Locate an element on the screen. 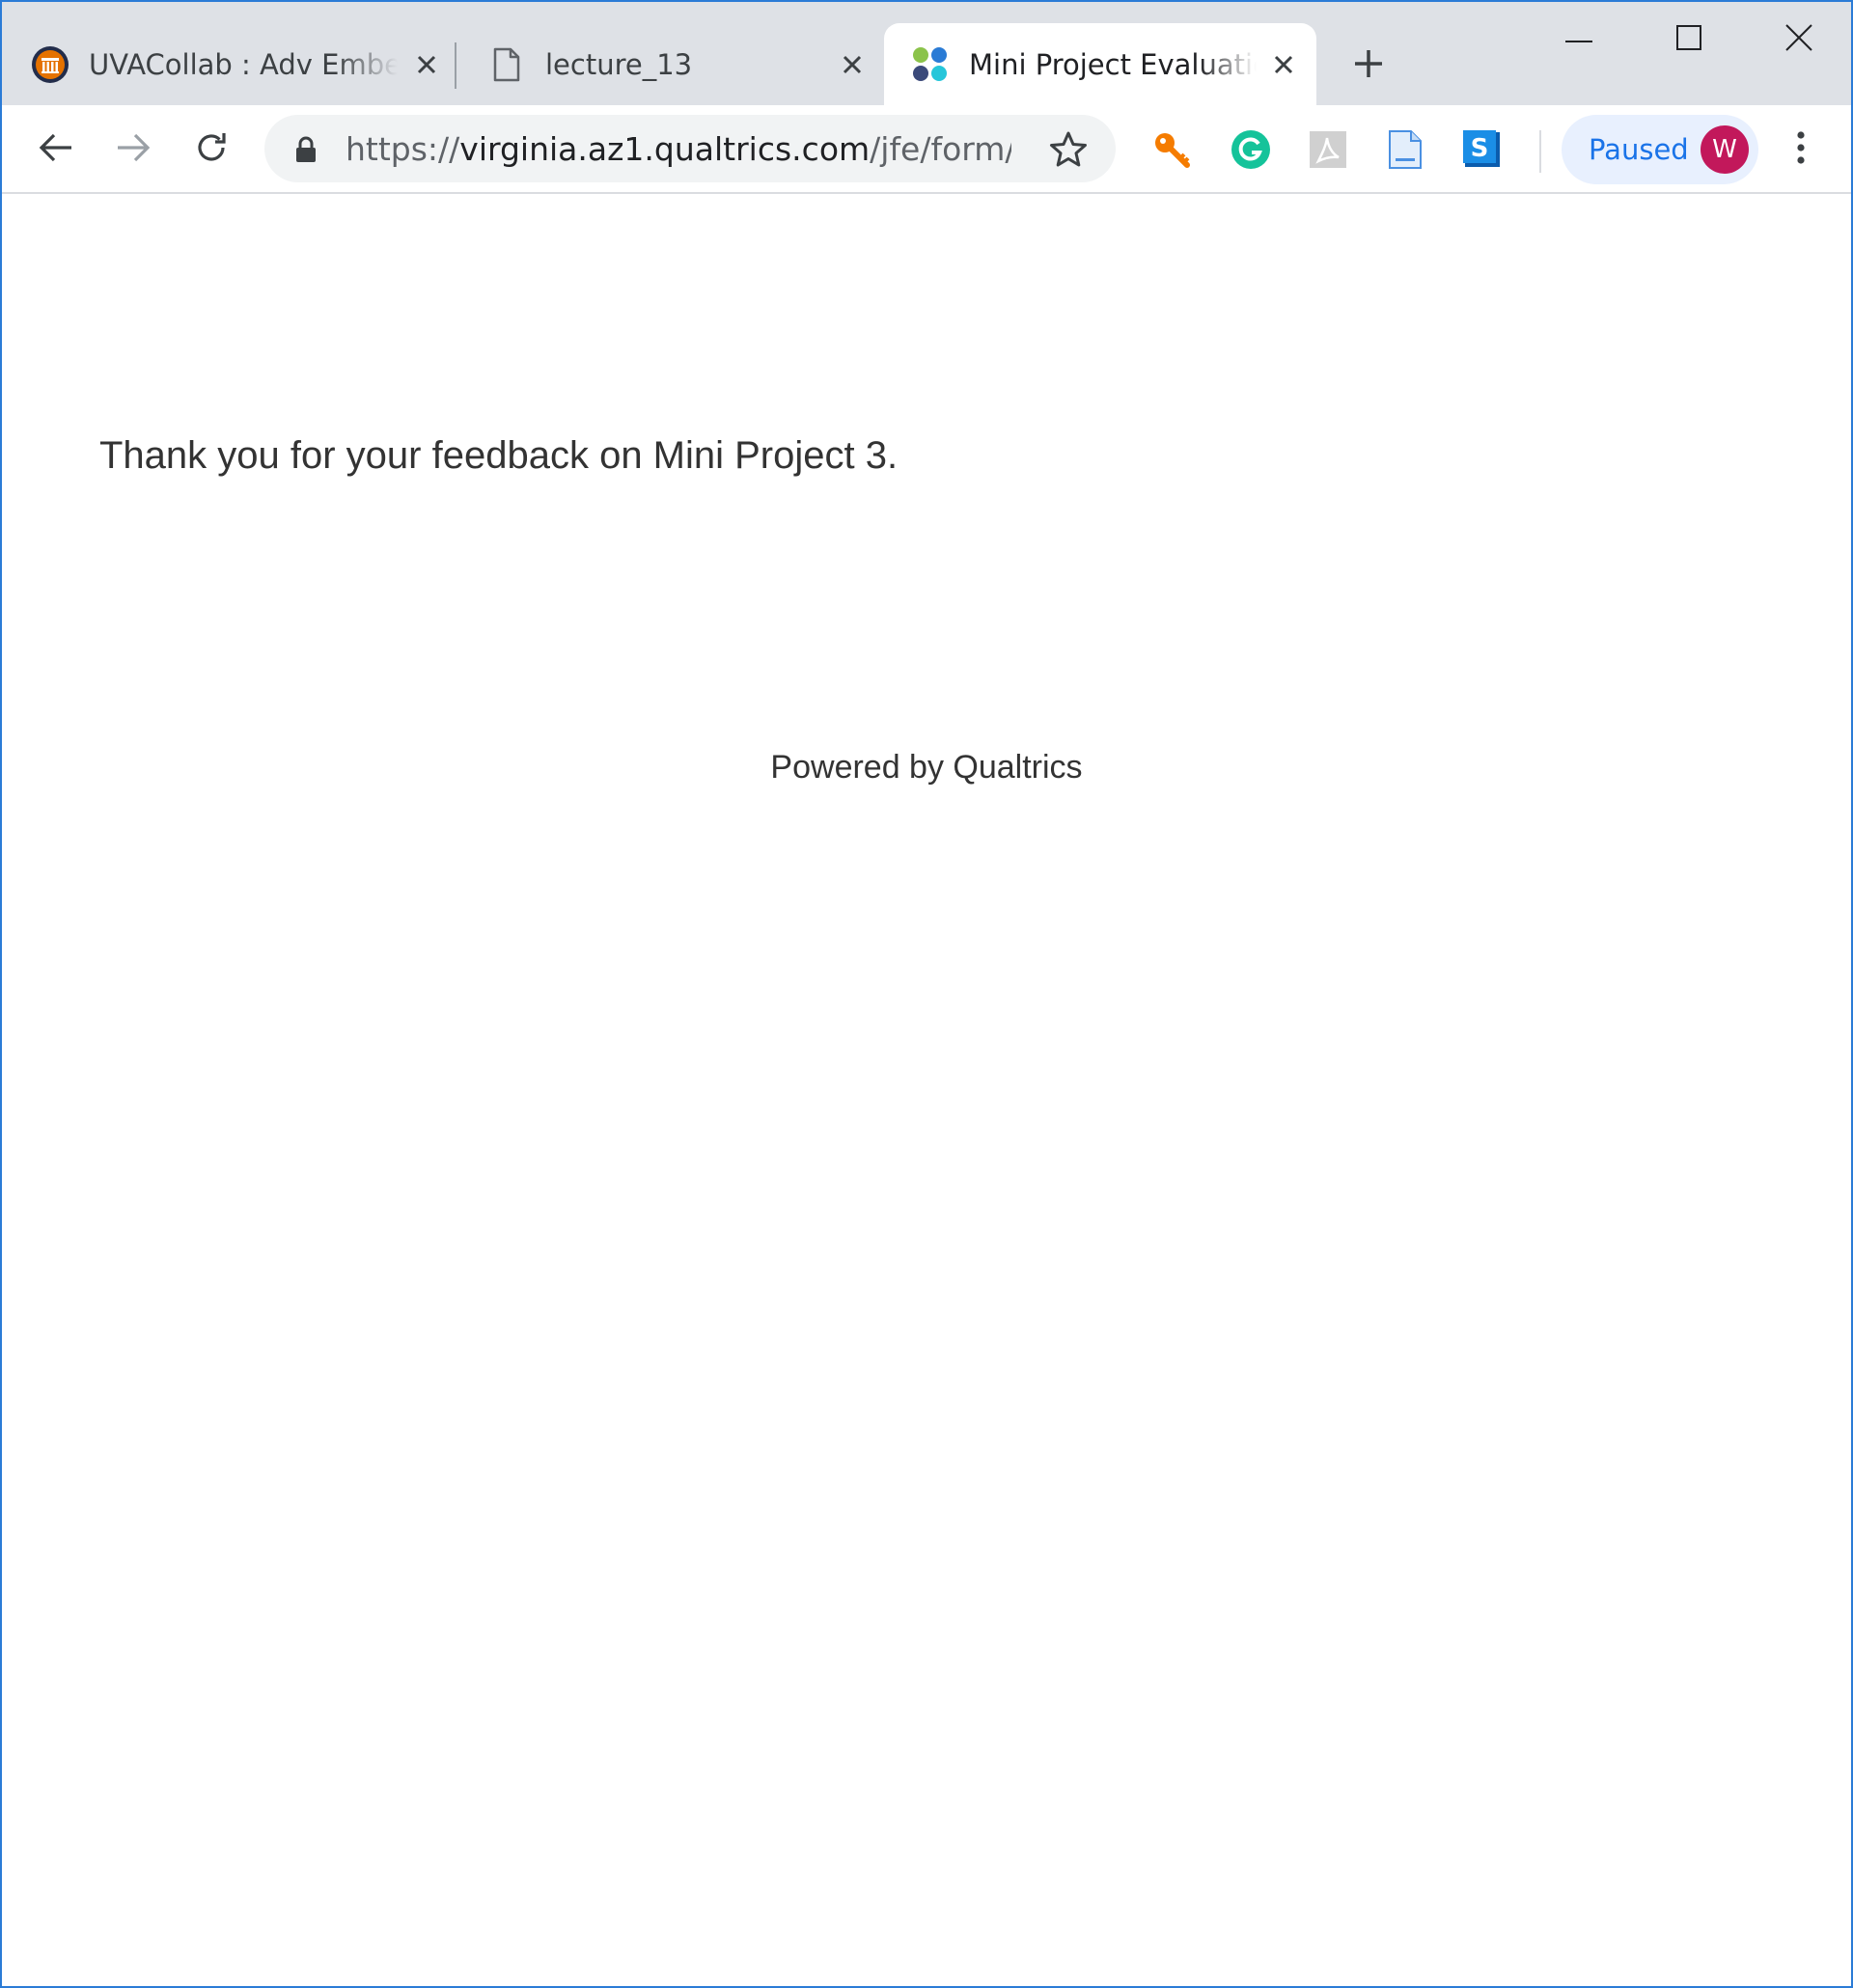 The width and height of the screenshot is (1853, 1988). more-vertical-icon is located at coordinates (1801, 150).